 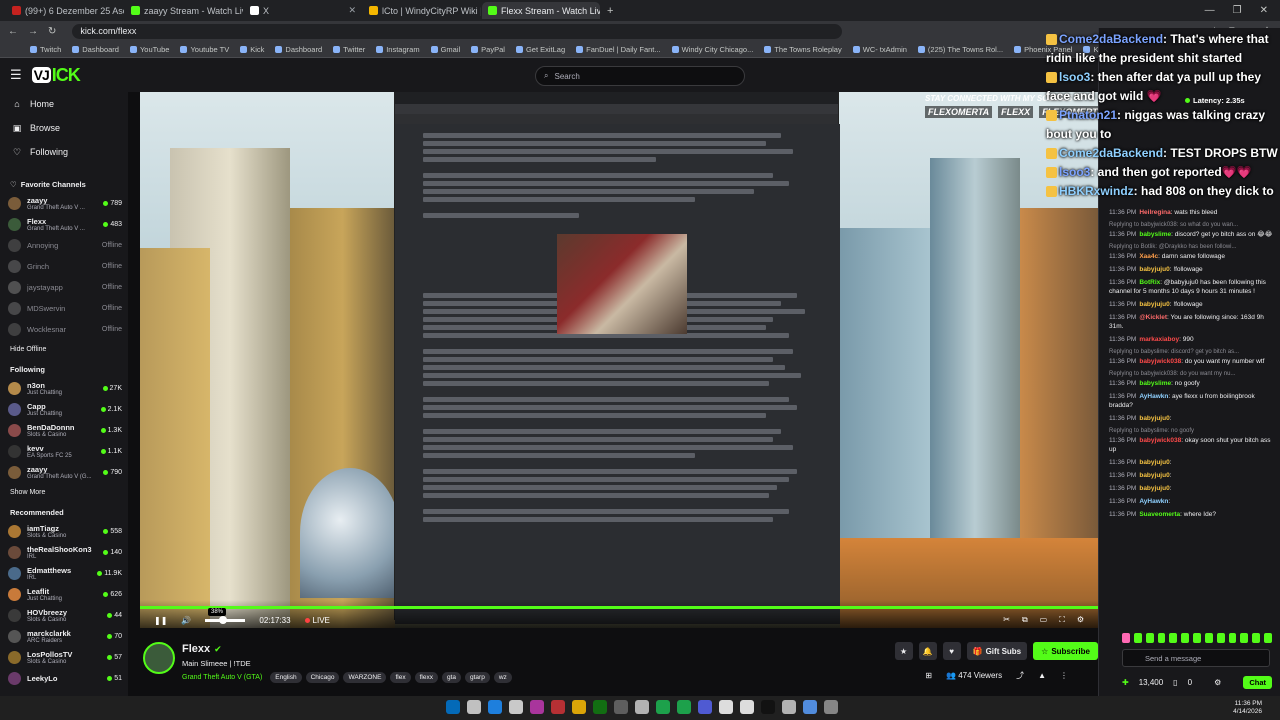 What do you see at coordinates (64, 615) in the screenshot?
I see `sidebar-channel: HOVbreezy Slots & Casino 44` at bounding box center [64, 615].